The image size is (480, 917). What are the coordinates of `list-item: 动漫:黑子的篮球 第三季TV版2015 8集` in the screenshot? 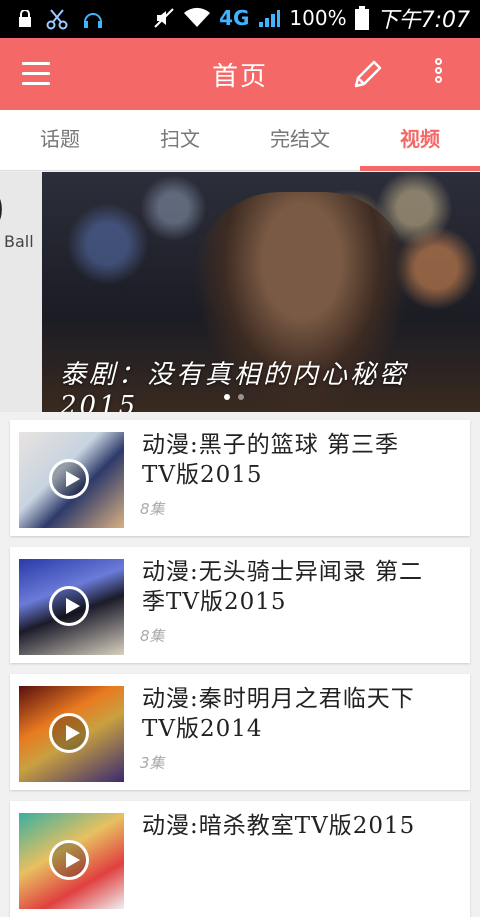 It's located at (240, 478).